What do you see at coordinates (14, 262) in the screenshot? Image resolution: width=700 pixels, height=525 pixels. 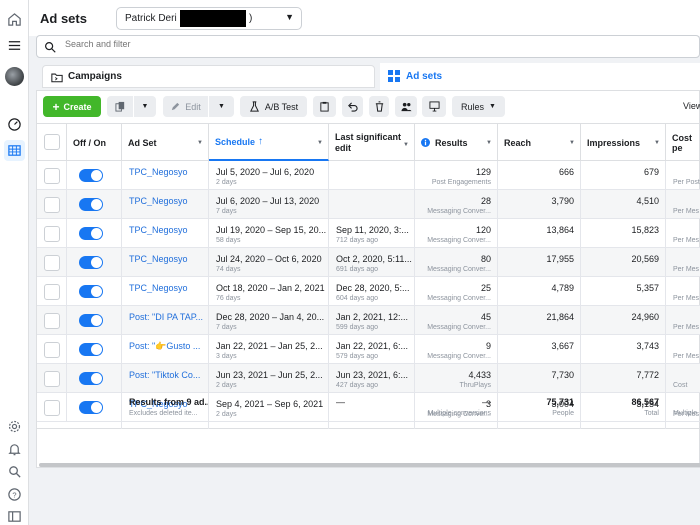 I see `left-nav-rail: ?` at bounding box center [14, 262].